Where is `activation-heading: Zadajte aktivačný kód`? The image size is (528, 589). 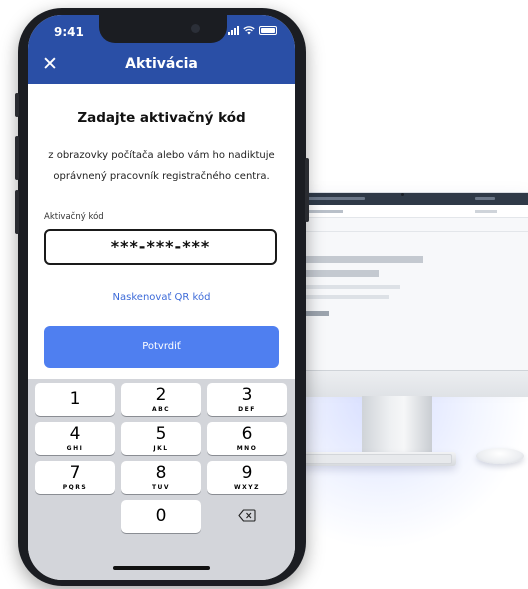
activation-heading: Zadajte aktivačný kód is located at coordinates (161, 118).